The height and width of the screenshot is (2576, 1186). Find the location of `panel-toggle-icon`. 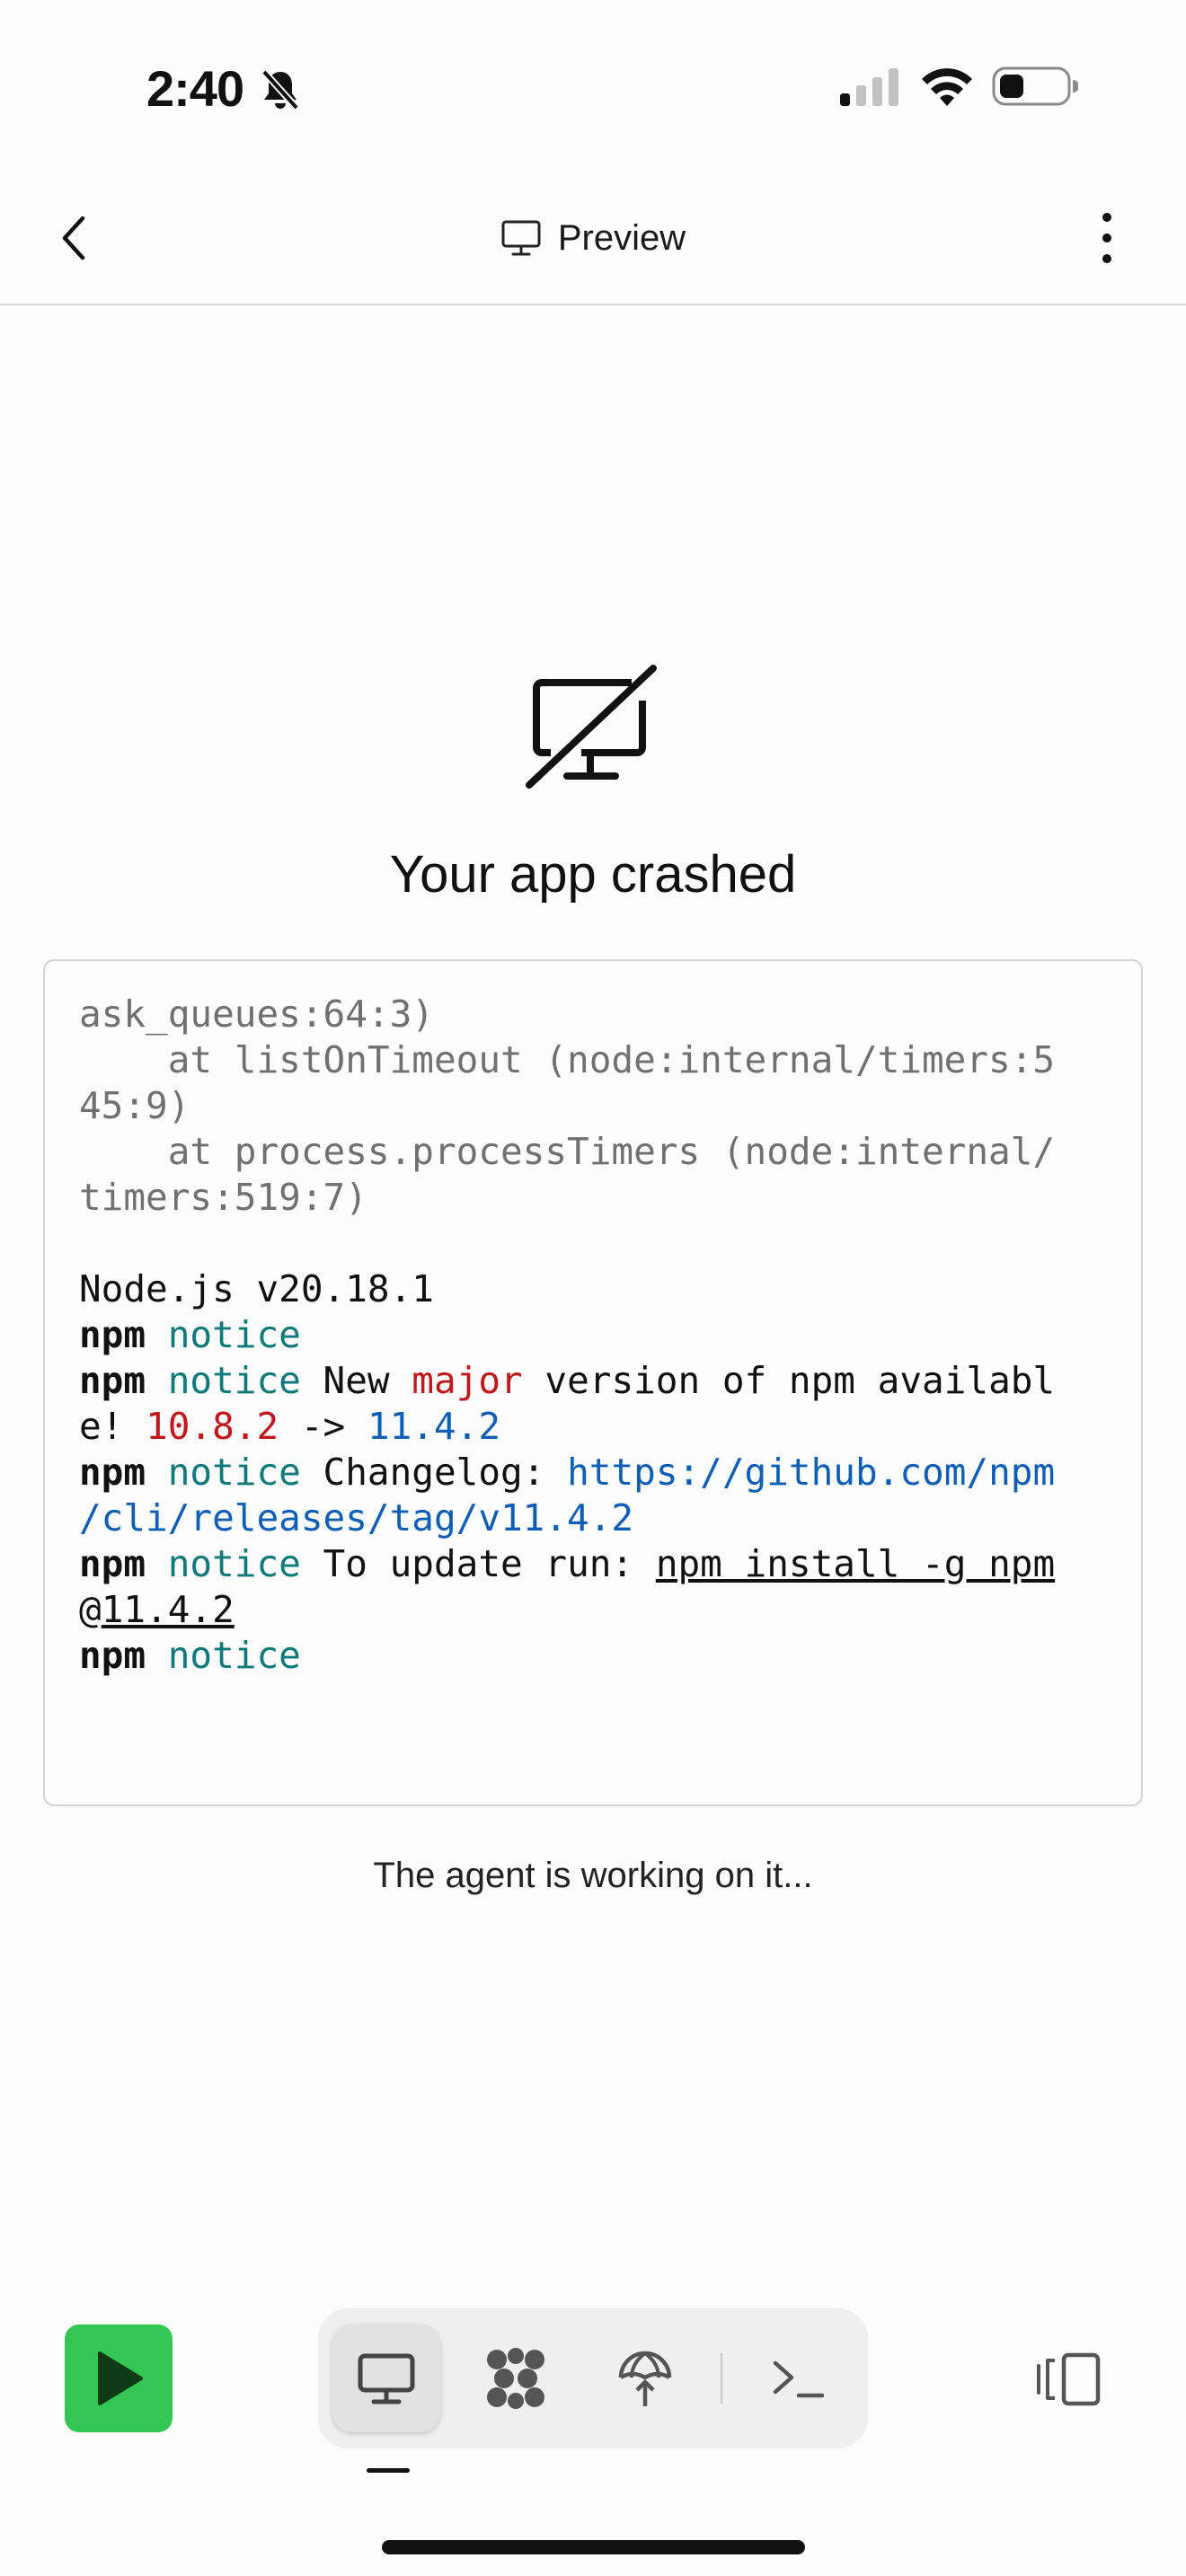

panel-toggle-icon is located at coordinates (1068, 2379).